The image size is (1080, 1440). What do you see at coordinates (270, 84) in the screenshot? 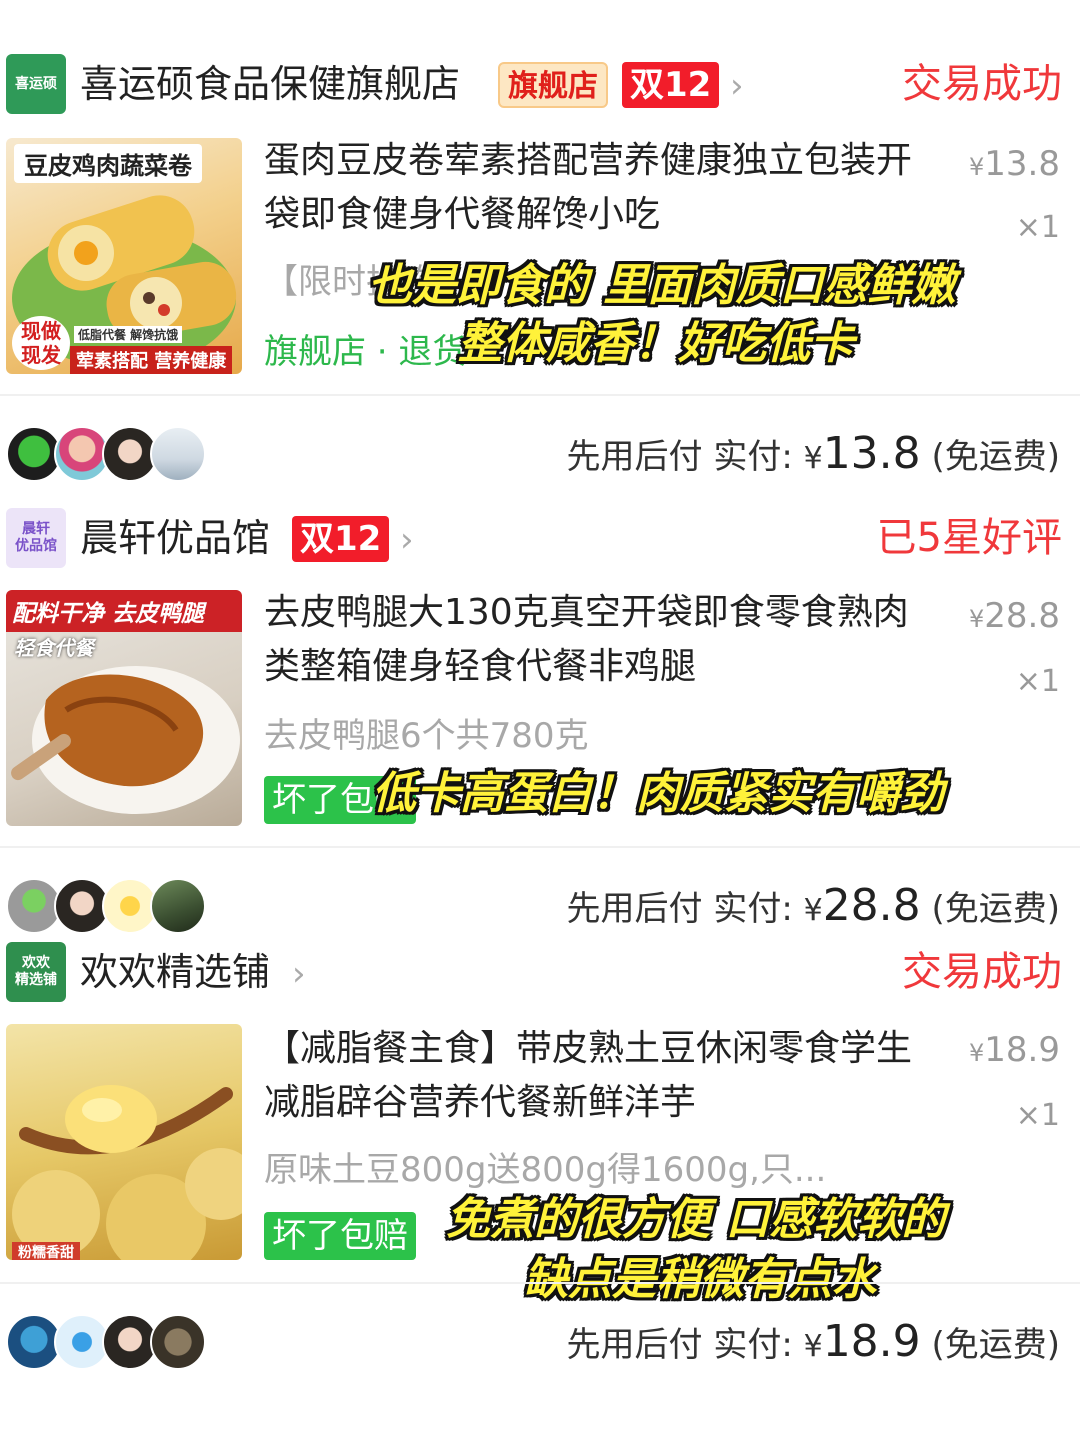
I see `store-name: 喜运硕食品保健旗舰店` at bounding box center [270, 84].